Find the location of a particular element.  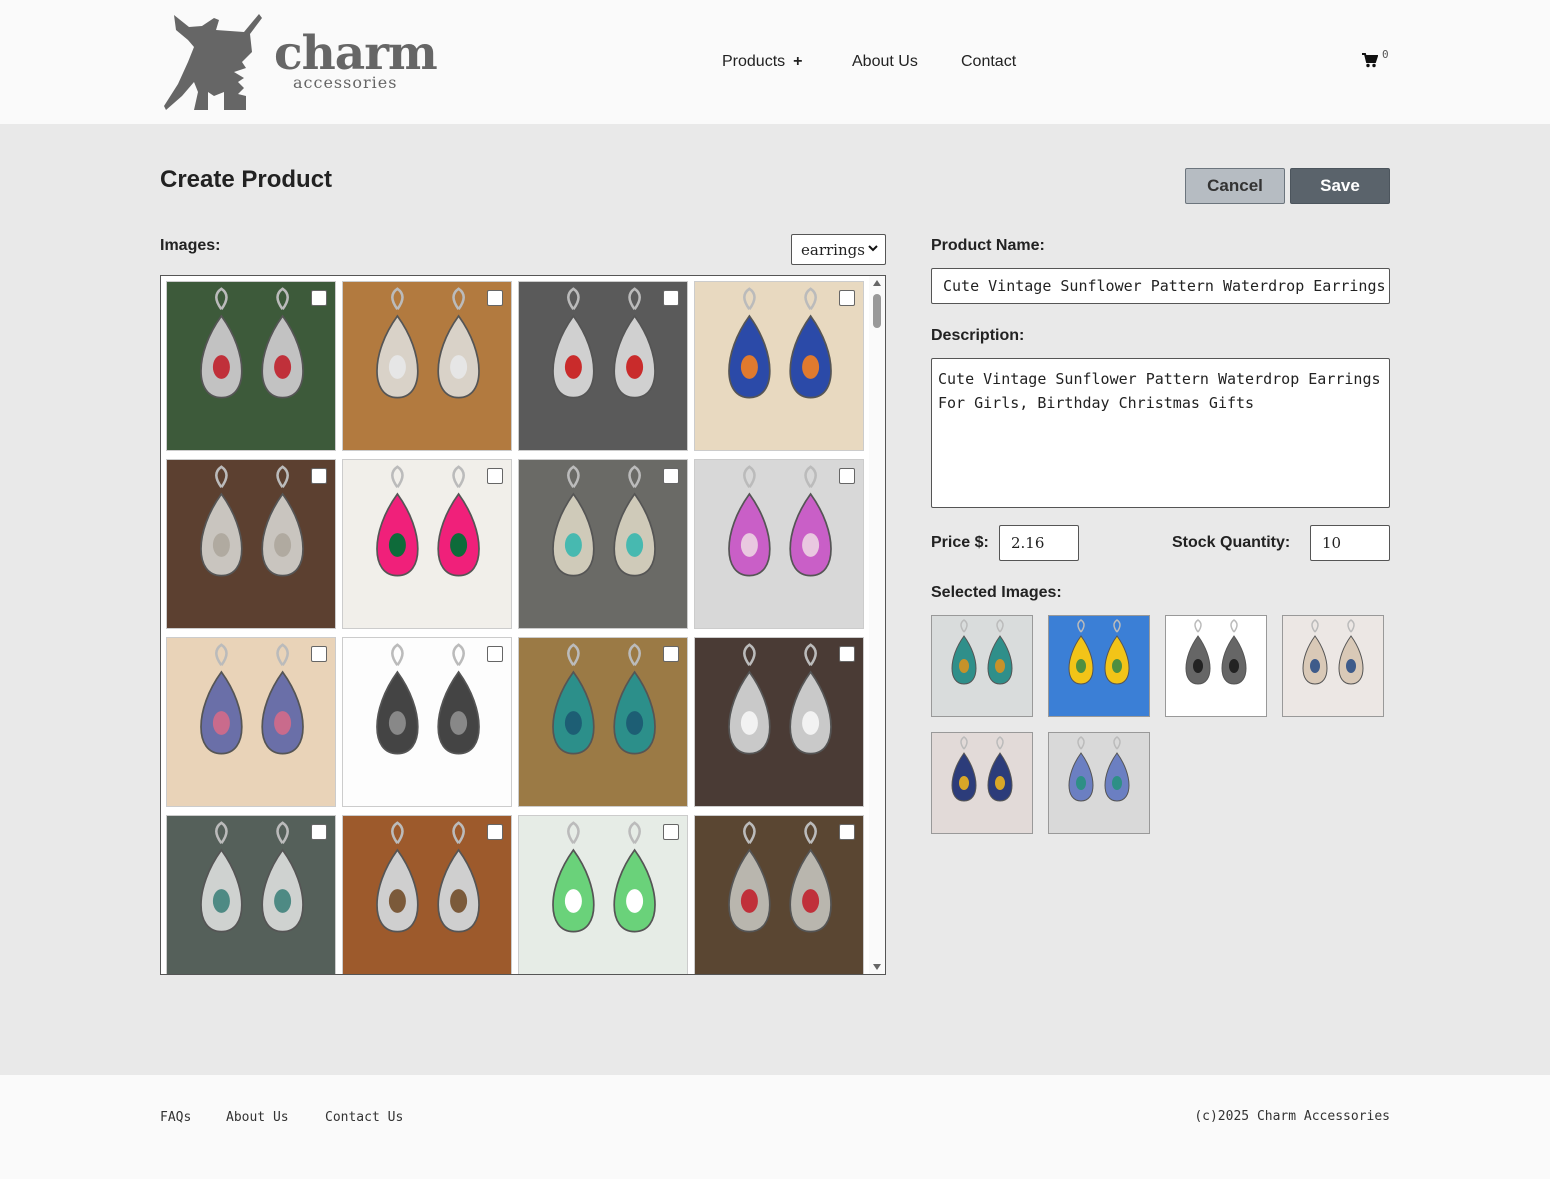

stock-quantity-input: 10 is located at coordinates (1350, 543).